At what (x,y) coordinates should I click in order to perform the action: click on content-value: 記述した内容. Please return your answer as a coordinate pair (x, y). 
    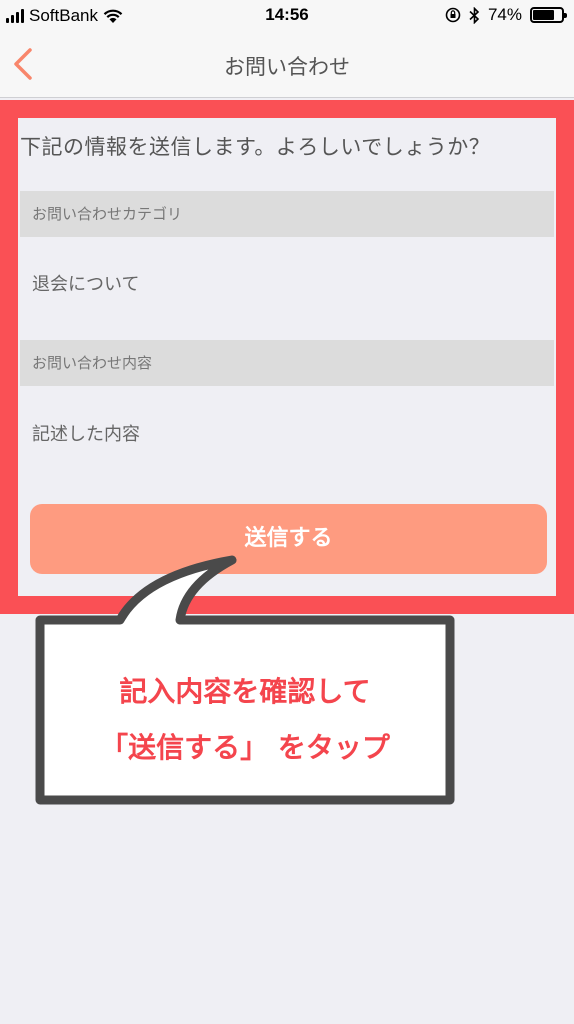
    Looking at the image, I should click on (86, 434).